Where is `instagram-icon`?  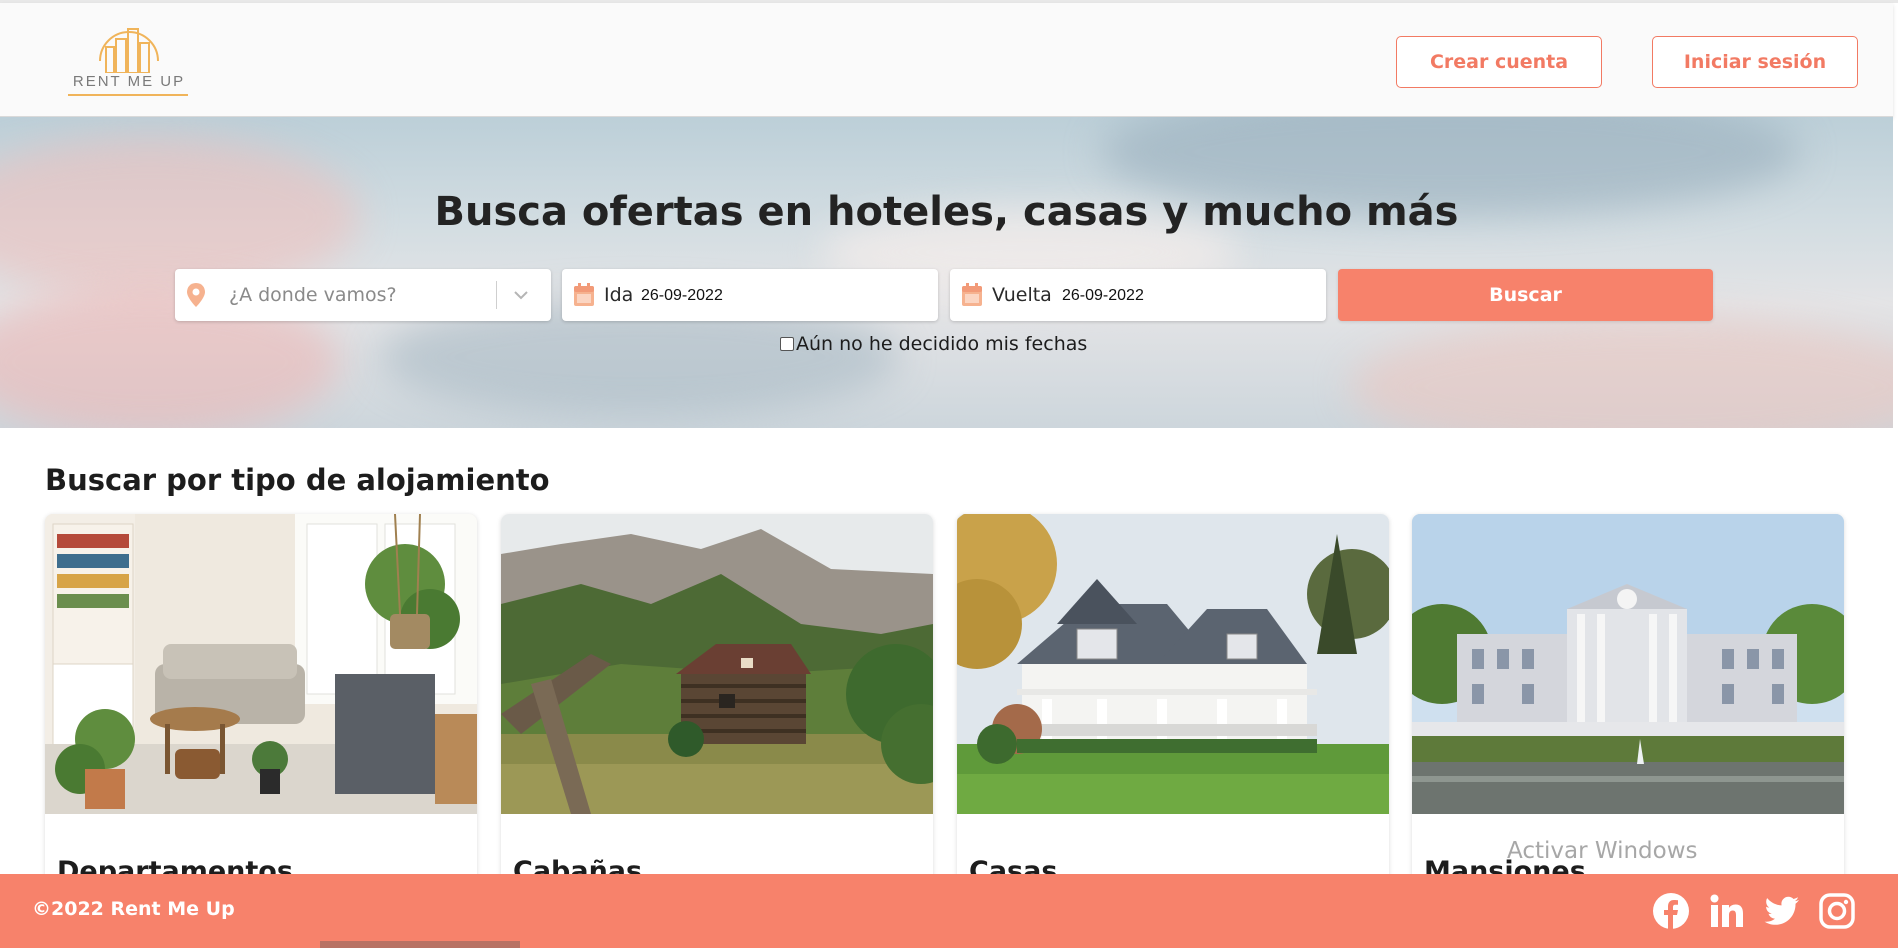
instagram-icon is located at coordinates (1837, 911).